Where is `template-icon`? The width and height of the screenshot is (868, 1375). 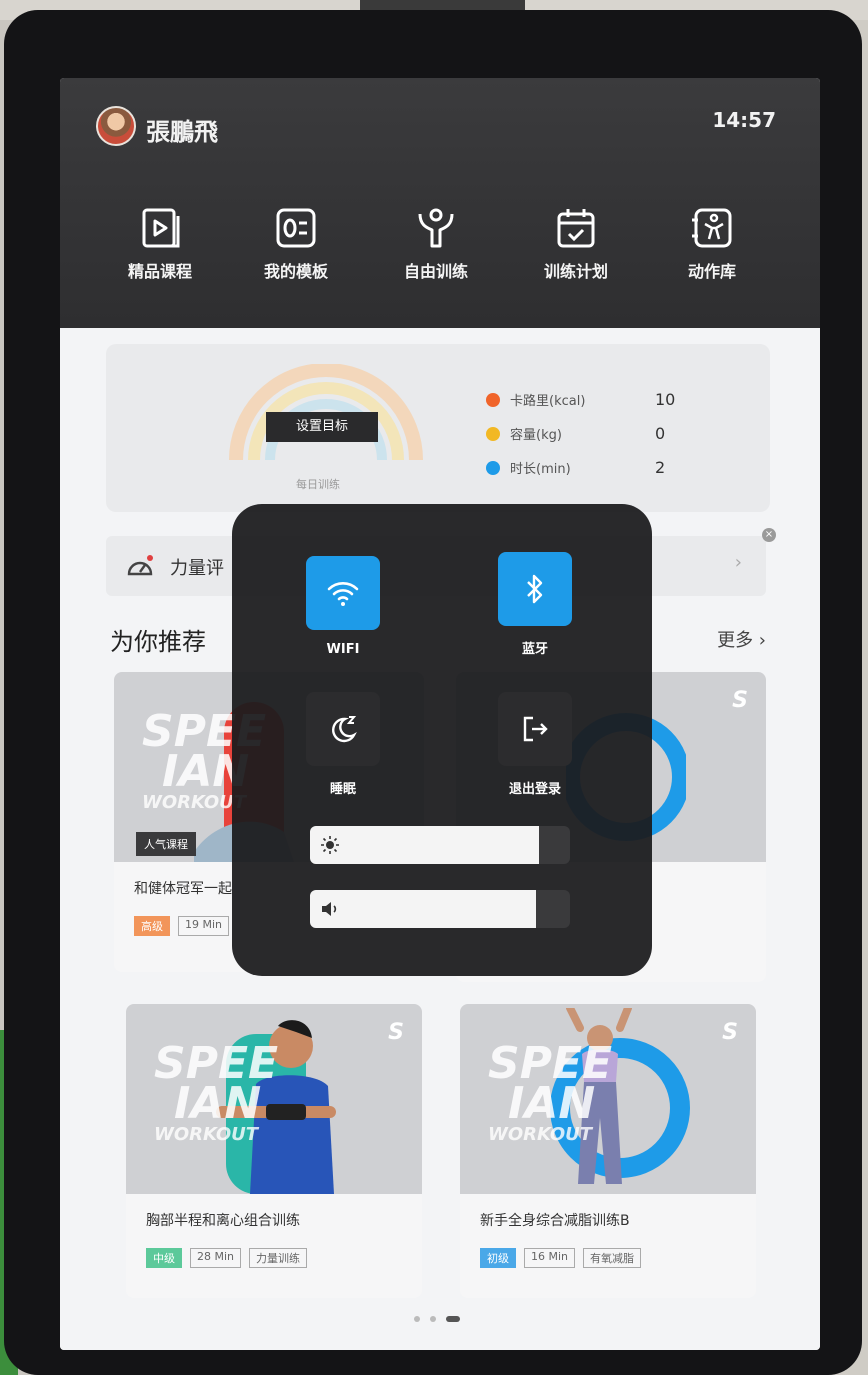
template-icon is located at coordinates (296, 228).